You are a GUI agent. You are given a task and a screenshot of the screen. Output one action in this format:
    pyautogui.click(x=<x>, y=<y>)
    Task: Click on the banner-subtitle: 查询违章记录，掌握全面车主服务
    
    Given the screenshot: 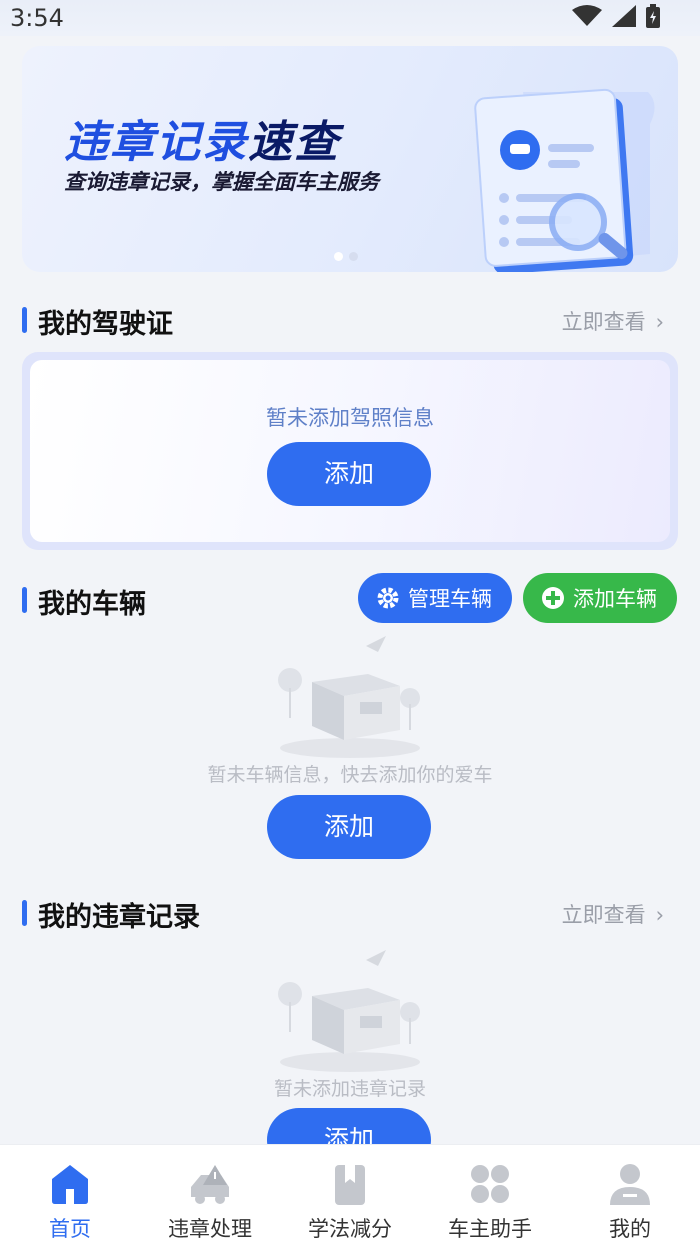 What is the action you would take?
    pyautogui.click(x=221, y=182)
    